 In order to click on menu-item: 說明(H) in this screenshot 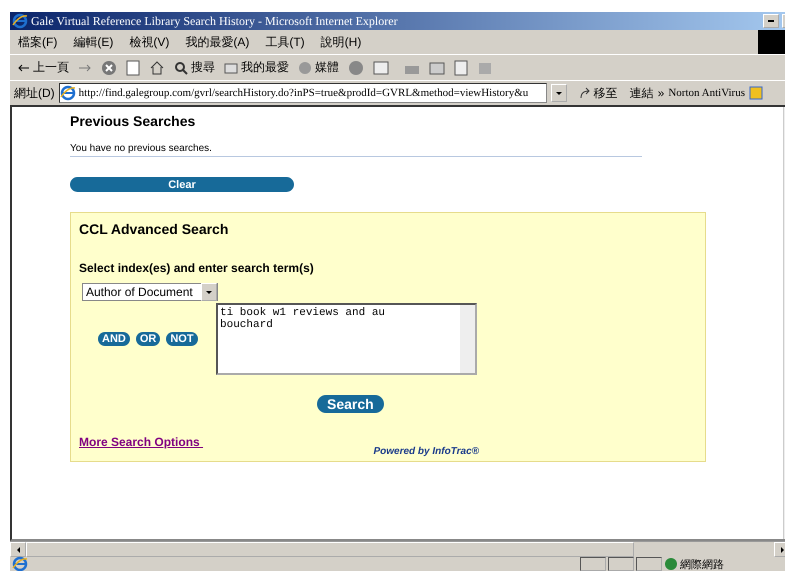, I will do `click(341, 42)`.